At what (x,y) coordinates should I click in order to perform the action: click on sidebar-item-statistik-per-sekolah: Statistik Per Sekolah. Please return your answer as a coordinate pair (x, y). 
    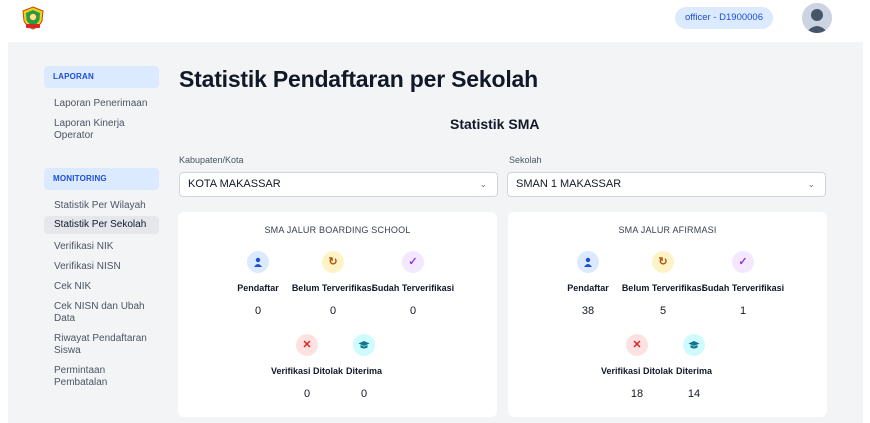
    Looking at the image, I should click on (101, 225).